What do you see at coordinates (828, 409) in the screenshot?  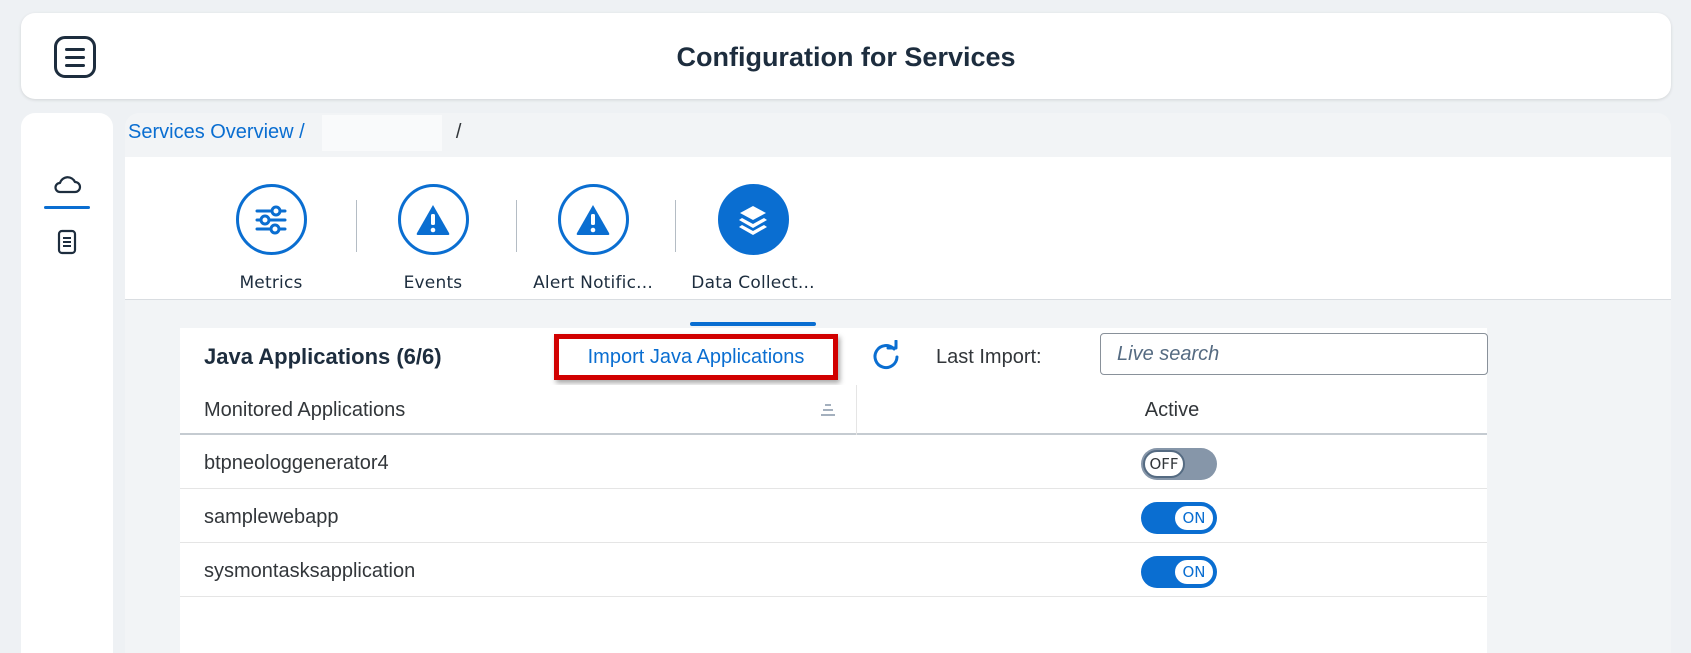 I see `sort-icon` at bounding box center [828, 409].